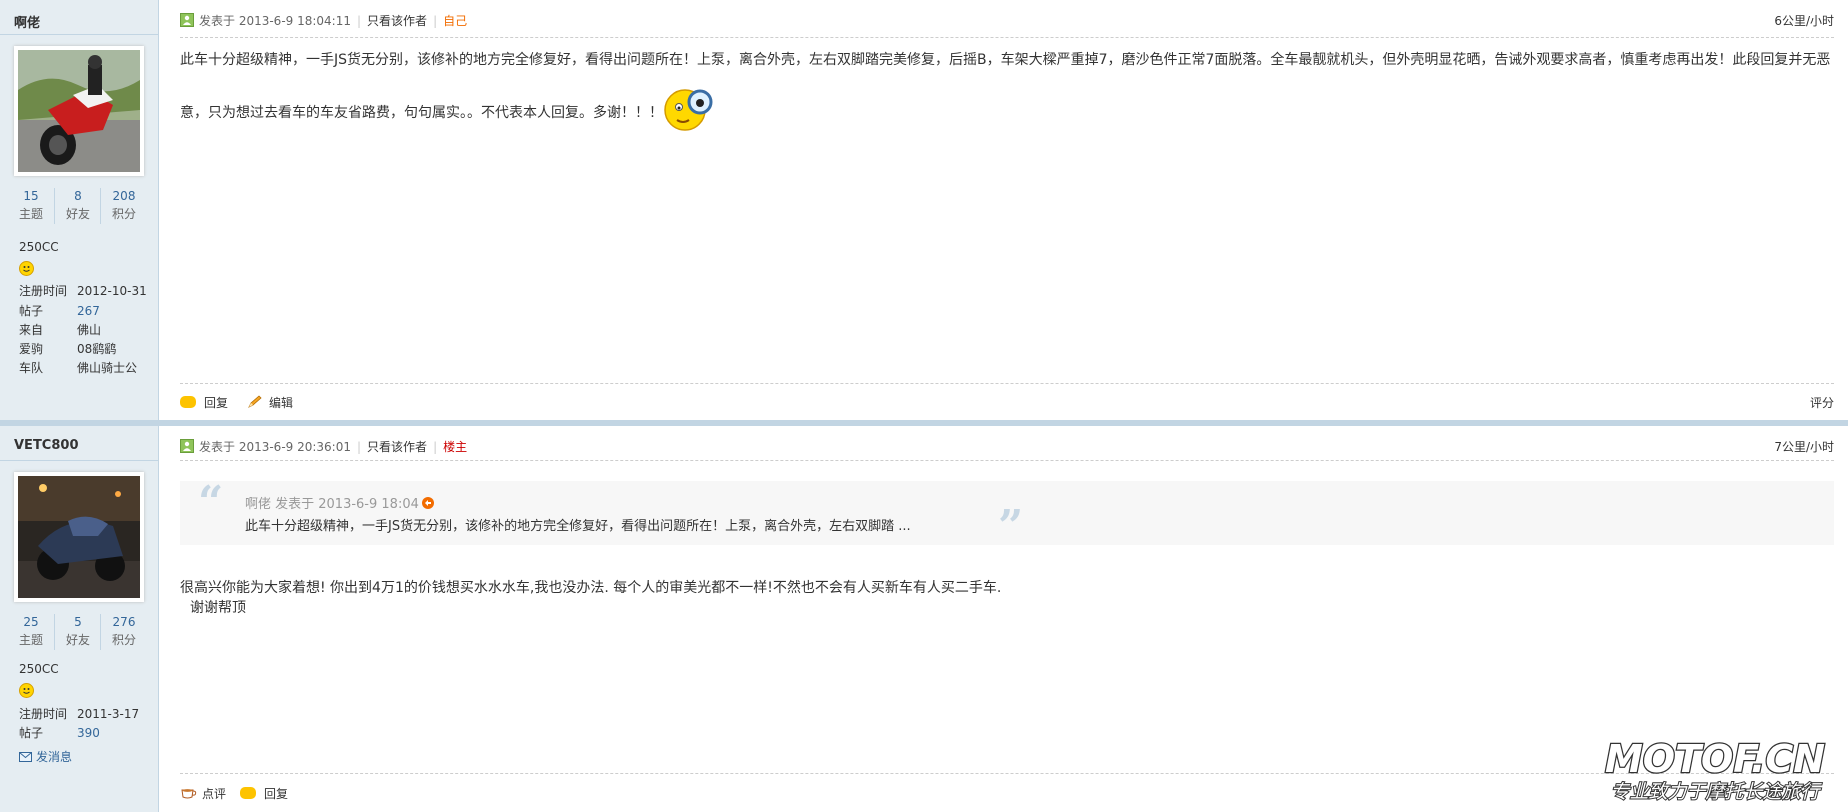 Image resolution: width=1848 pixels, height=812 pixels. I want to click on post-meta: 发表于 2013-6-9 18:04:11 | 只看该作者 | 自己, so click(333, 20).